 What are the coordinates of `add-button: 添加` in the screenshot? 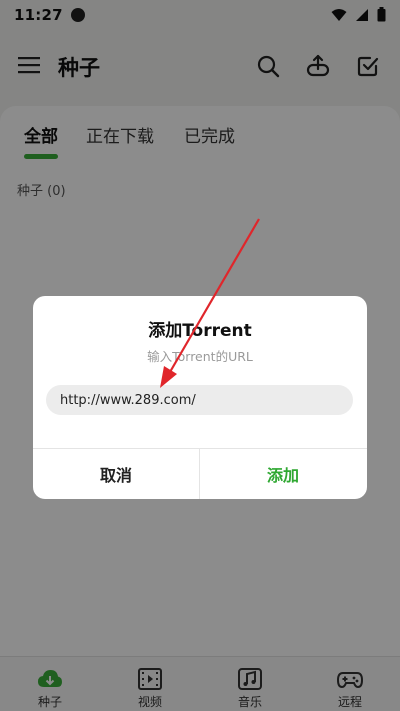 It's located at (283, 474).